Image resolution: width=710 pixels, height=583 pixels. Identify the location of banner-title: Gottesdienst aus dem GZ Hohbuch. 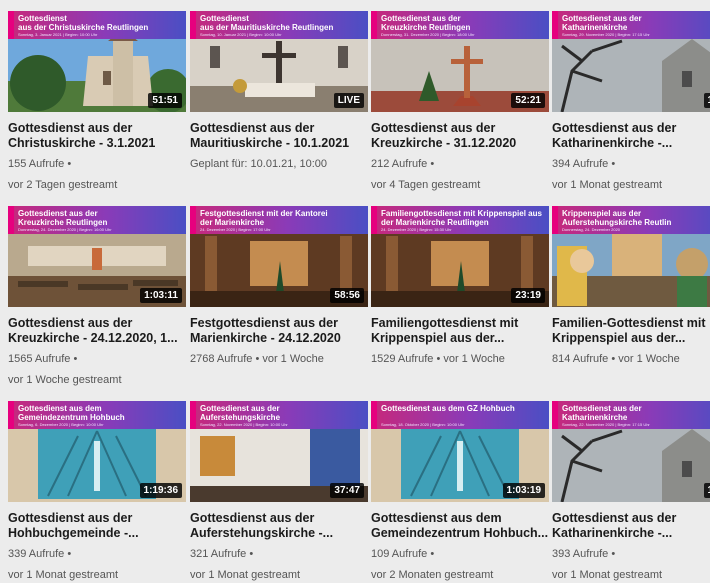
(448, 408).